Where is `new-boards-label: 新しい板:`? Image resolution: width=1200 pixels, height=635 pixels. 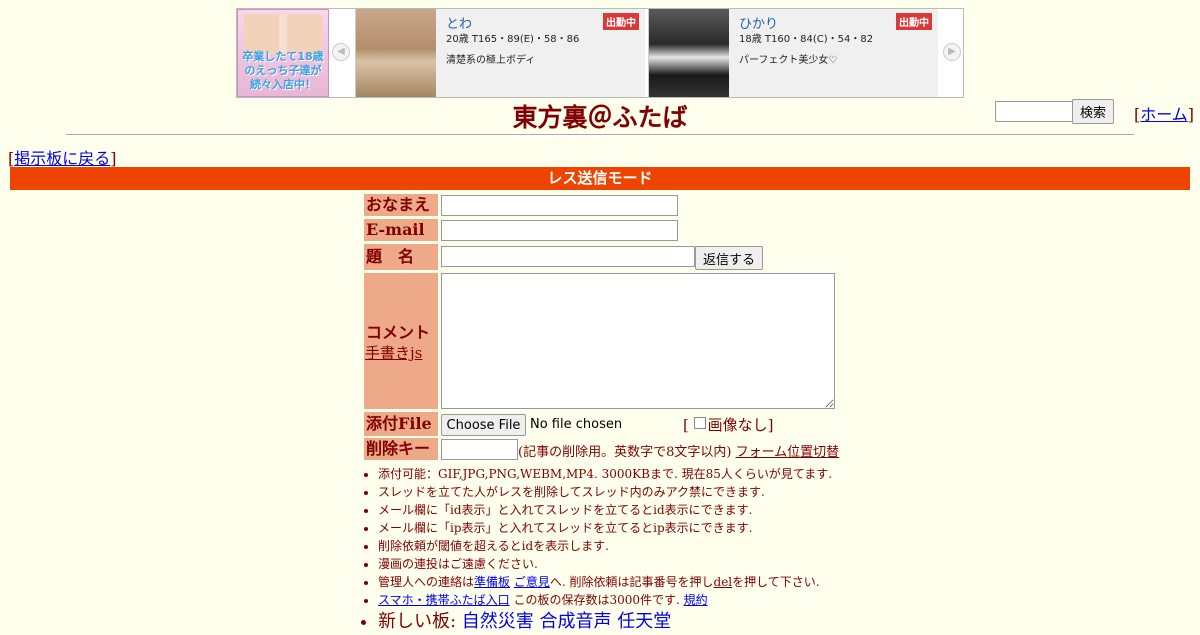 new-boards-label: 新しい板: is located at coordinates (420, 621).